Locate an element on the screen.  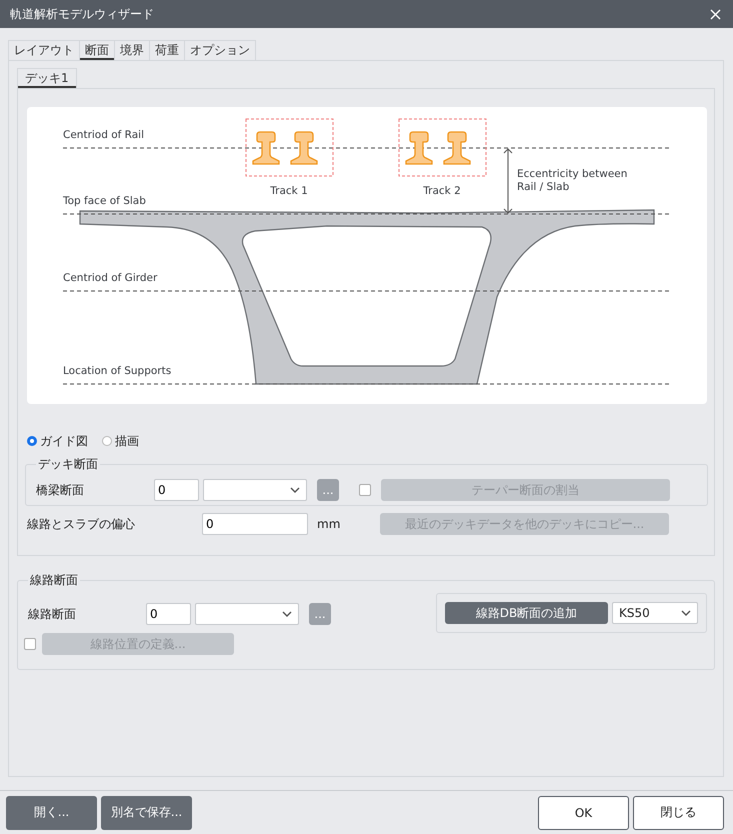
eccentricity-field: 0 is located at coordinates (255, 524).